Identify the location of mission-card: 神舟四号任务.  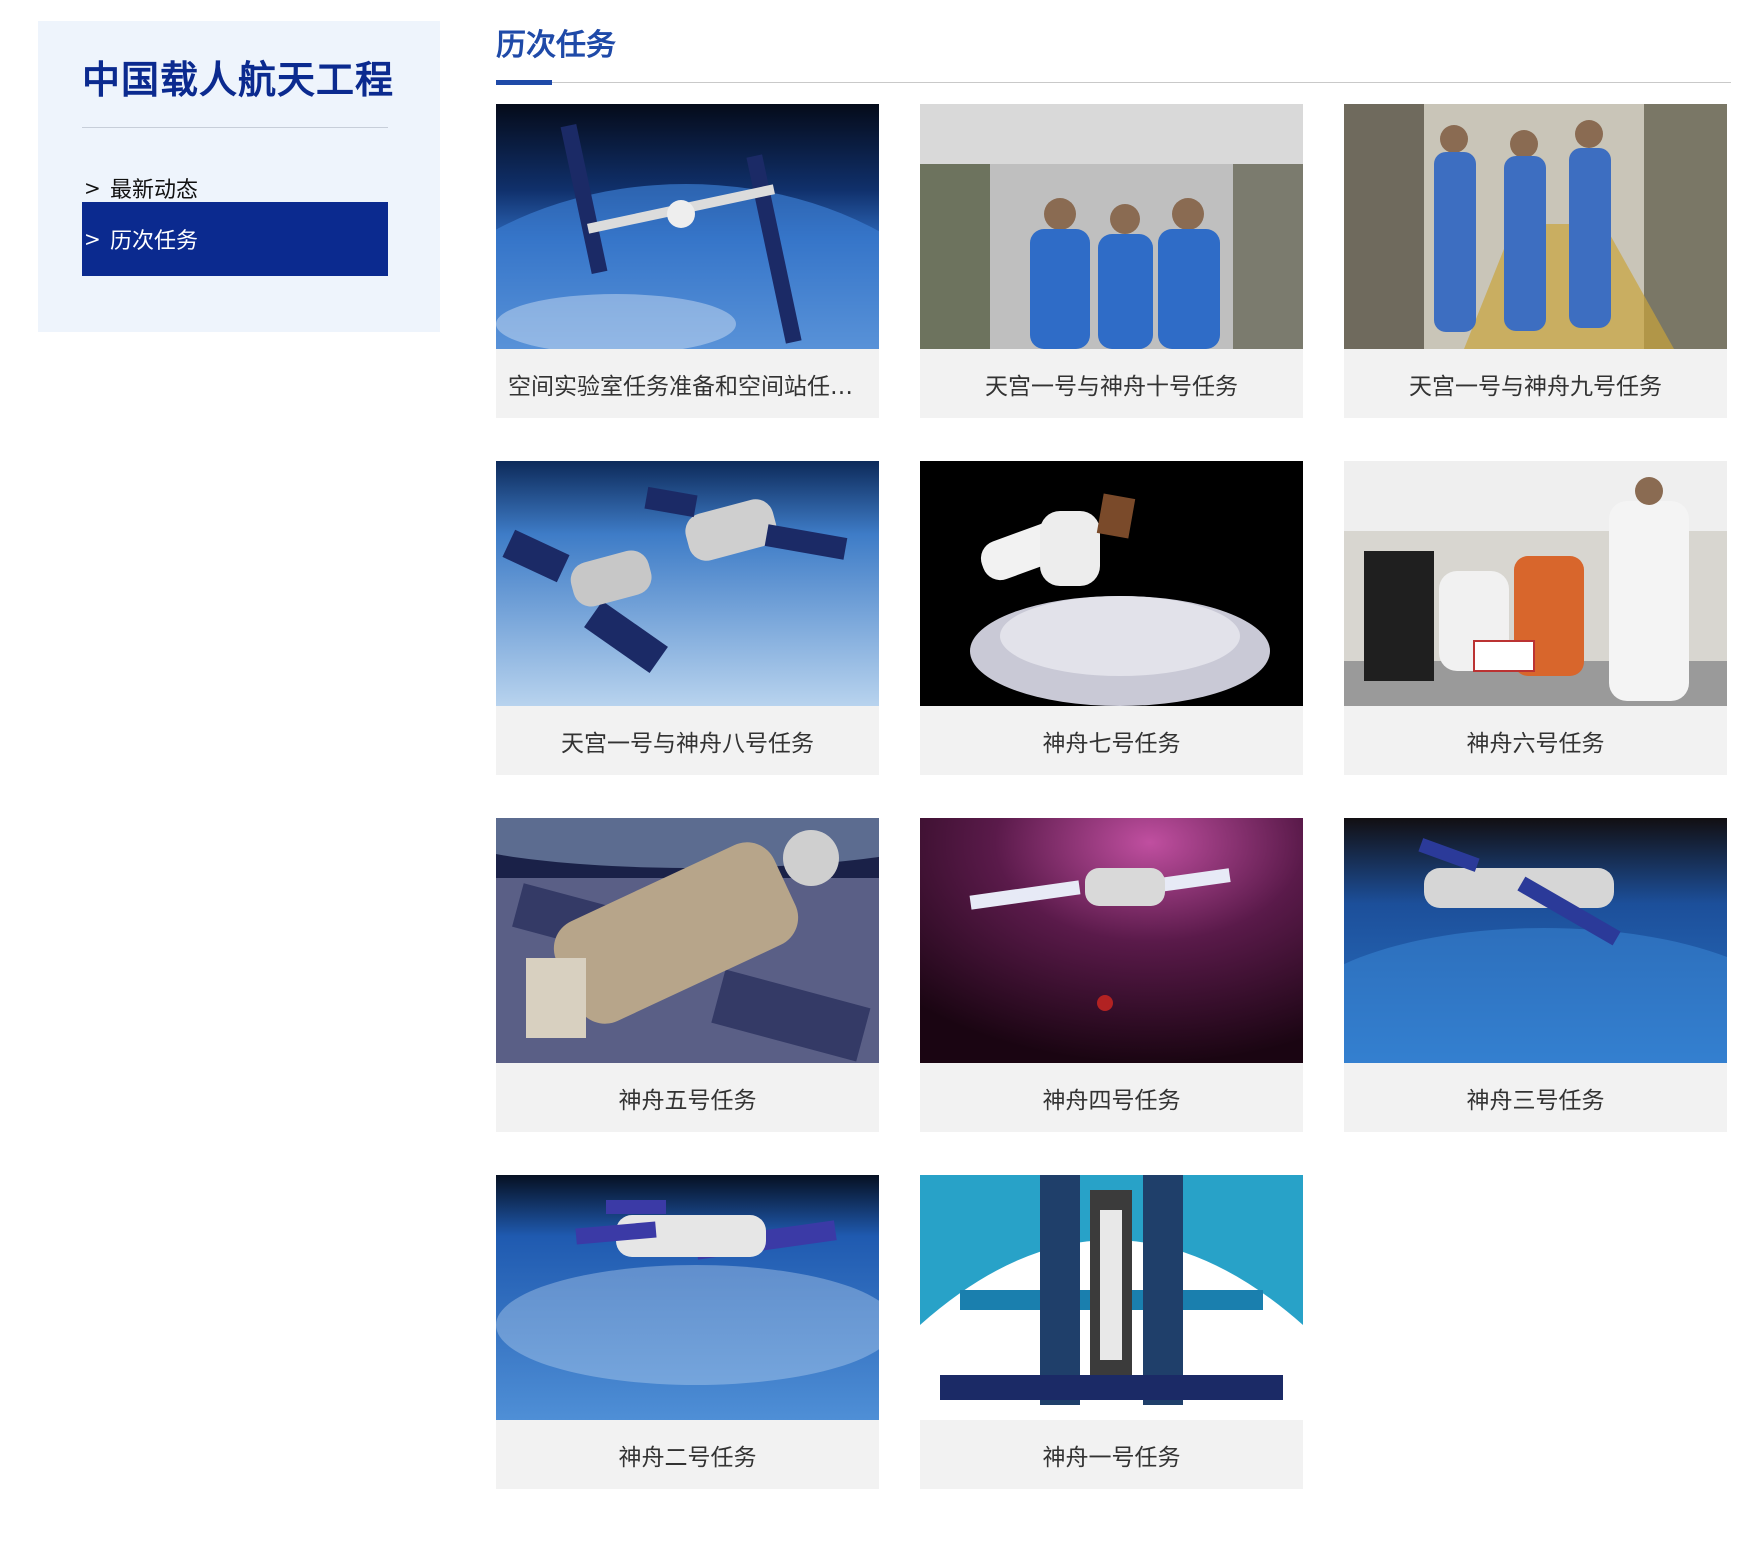
(1111, 975).